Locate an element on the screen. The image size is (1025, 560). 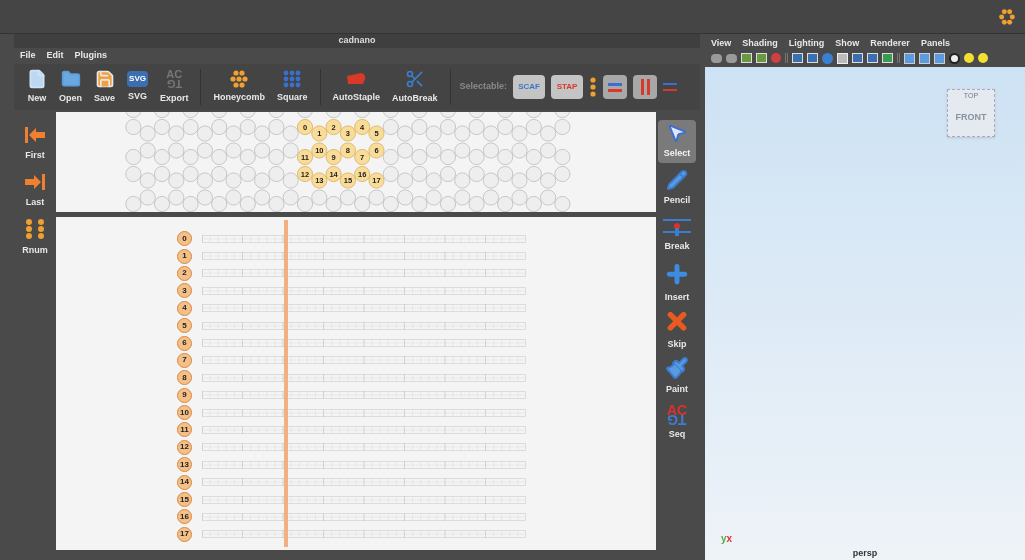
strand-toggle-icon is located at coordinates (645, 87).